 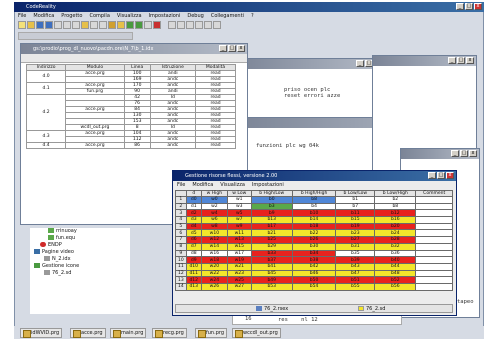 I want to click on grid-cell: b46, so click(x=314, y=273).